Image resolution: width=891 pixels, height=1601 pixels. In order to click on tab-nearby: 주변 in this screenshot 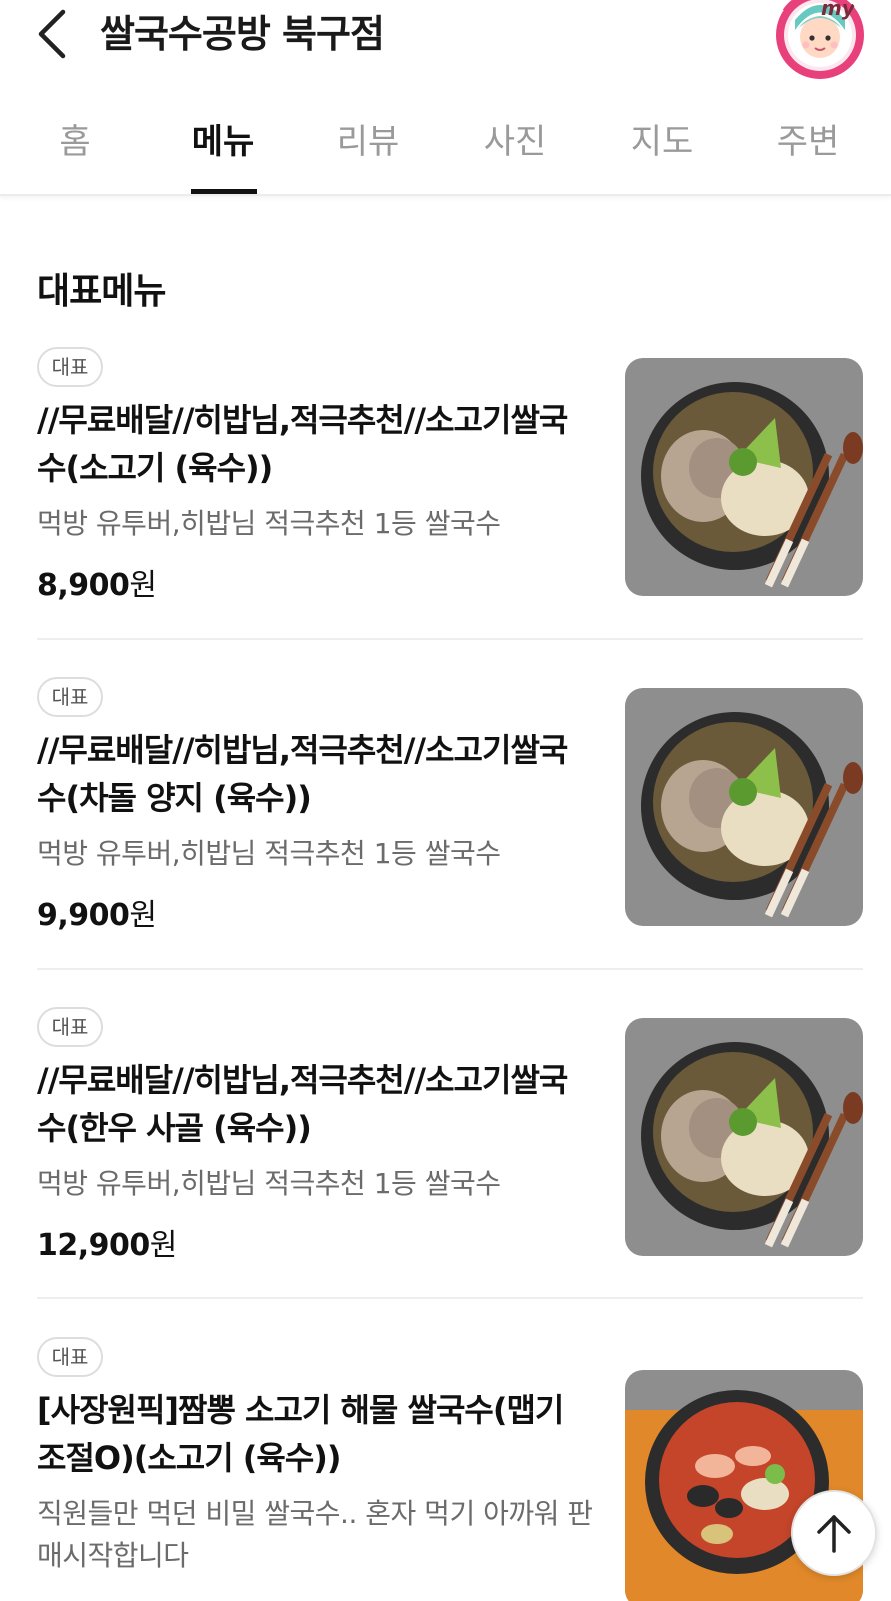, I will do `click(808, 142)`.